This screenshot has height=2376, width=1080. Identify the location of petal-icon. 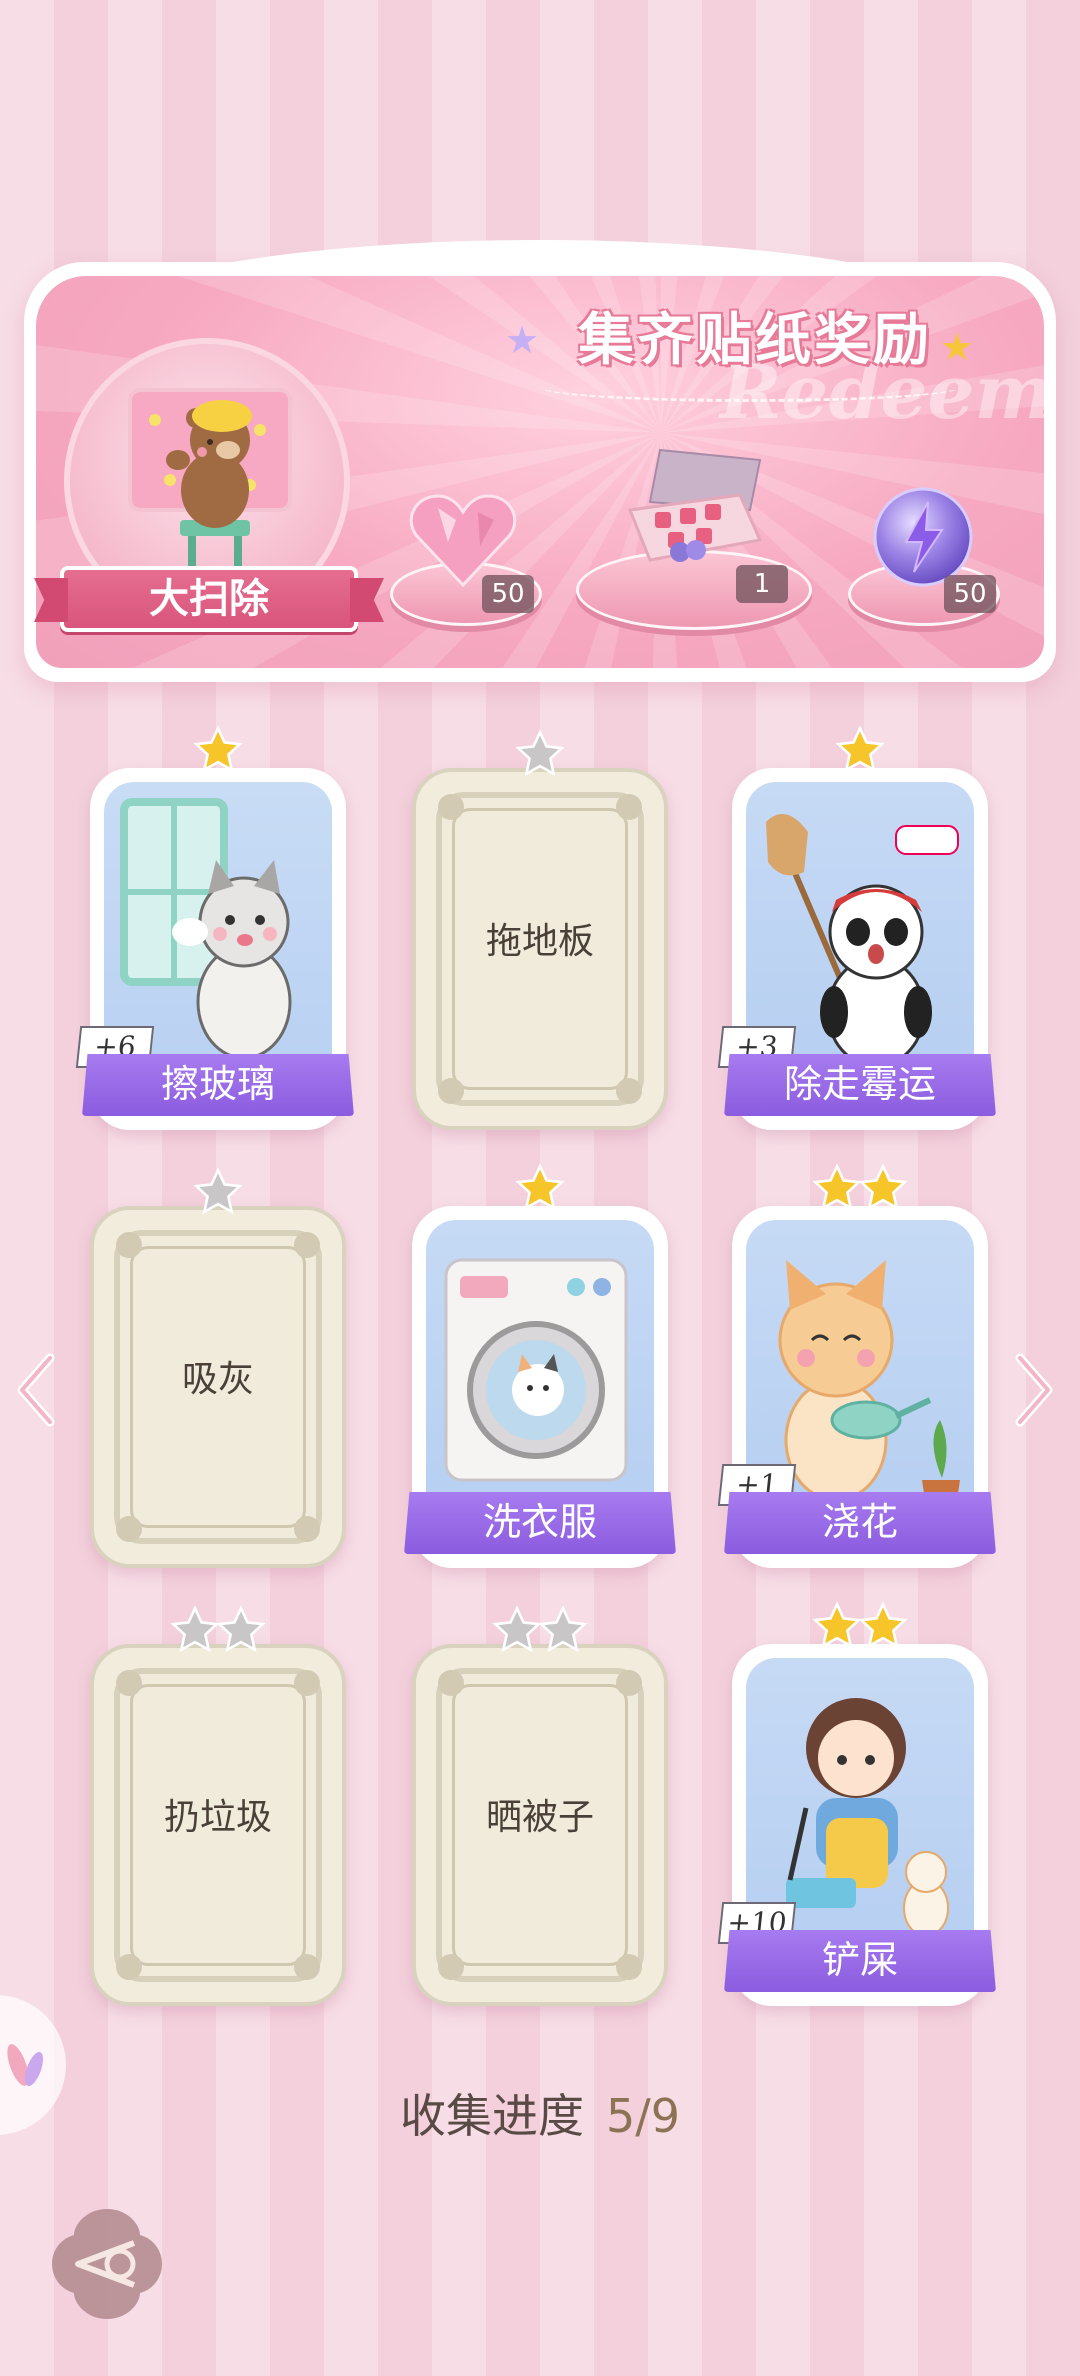
(25, 2065).